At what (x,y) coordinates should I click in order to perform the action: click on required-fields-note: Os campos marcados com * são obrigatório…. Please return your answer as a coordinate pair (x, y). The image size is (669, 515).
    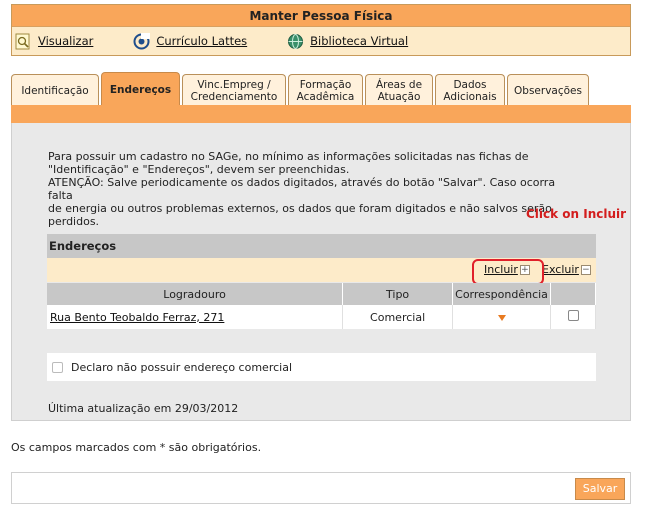
    Looking at the image, I should click on (136, 447).